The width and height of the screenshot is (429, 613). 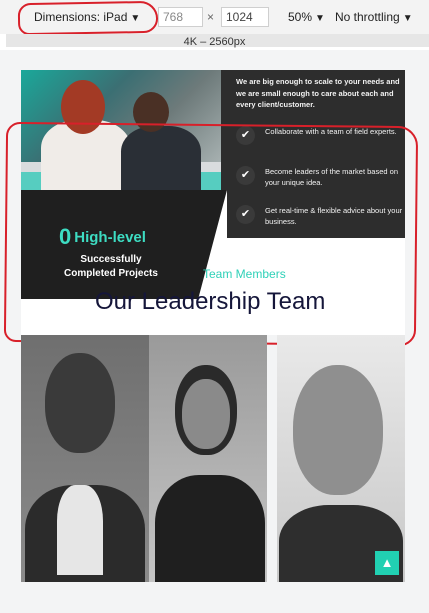 What do you see at coordinates (300, 17) in the screenshot?
I see `zoom-label: 50%` at bounding box center [300, 17].